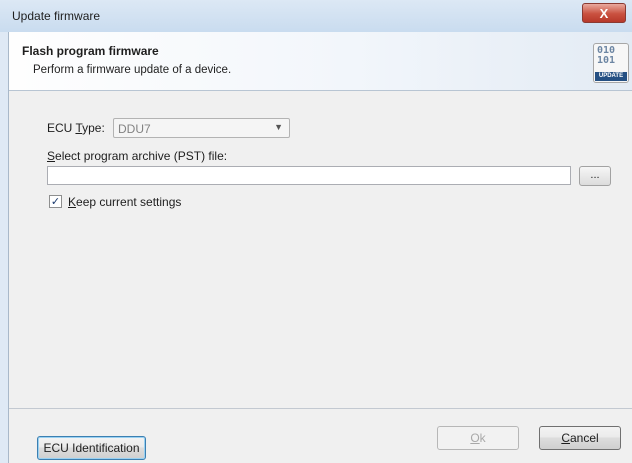 This screenshot has width=632, height=463. What do you see at coordinates (91, 448) in the screenshot?
I see `ecu-identification-button: ECU Identification` at bounding box center [91, 448].